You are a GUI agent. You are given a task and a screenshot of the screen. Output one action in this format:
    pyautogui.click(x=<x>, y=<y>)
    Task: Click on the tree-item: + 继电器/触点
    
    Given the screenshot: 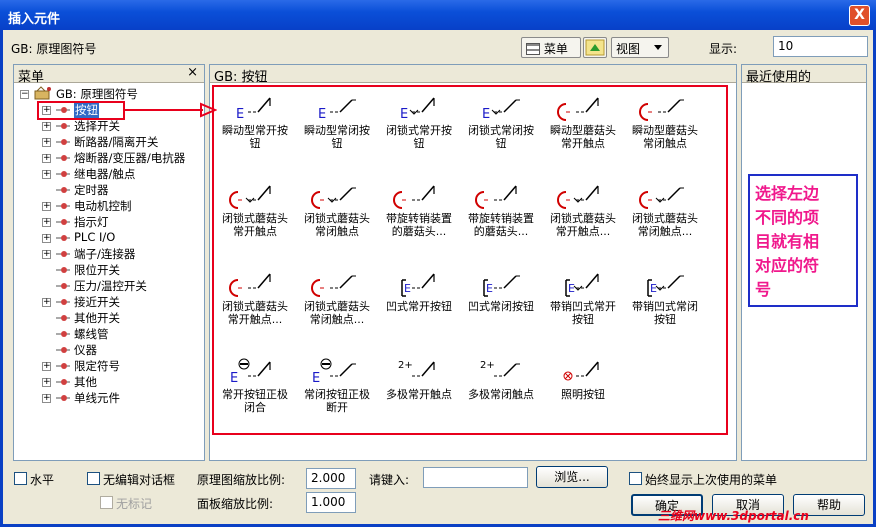 What is the action you would take?
    pyautogui.click(x=109, y=174)
    